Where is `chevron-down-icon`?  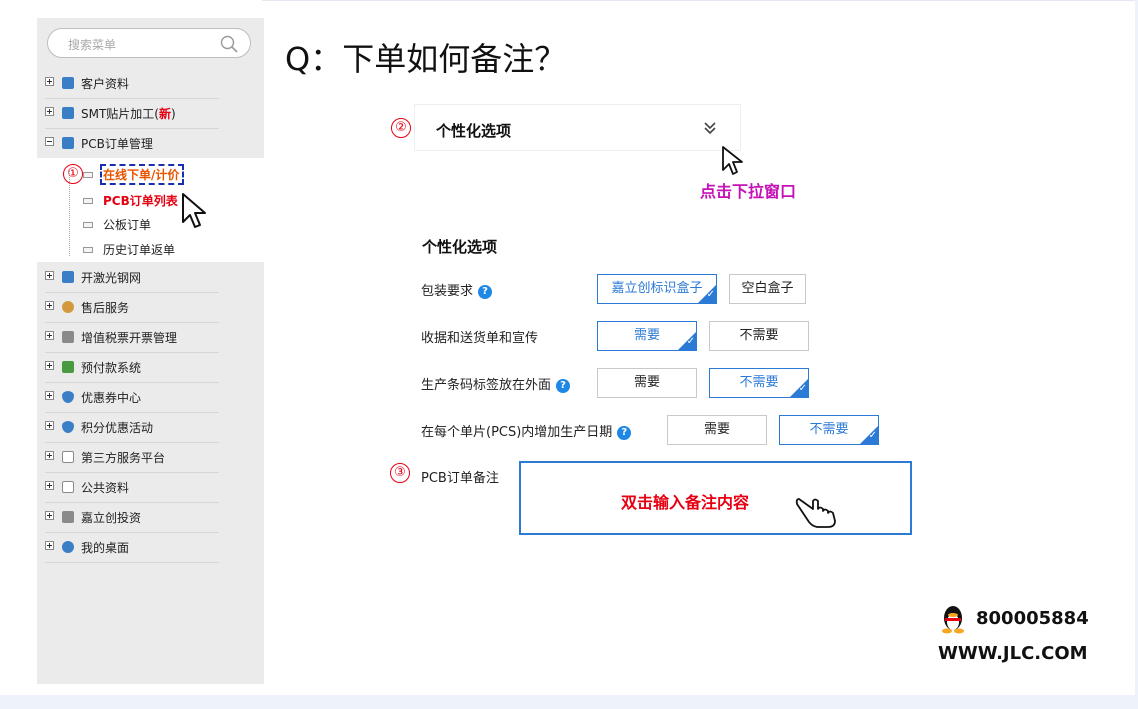 chevron-down-icon is located at coordinates (710, 128).